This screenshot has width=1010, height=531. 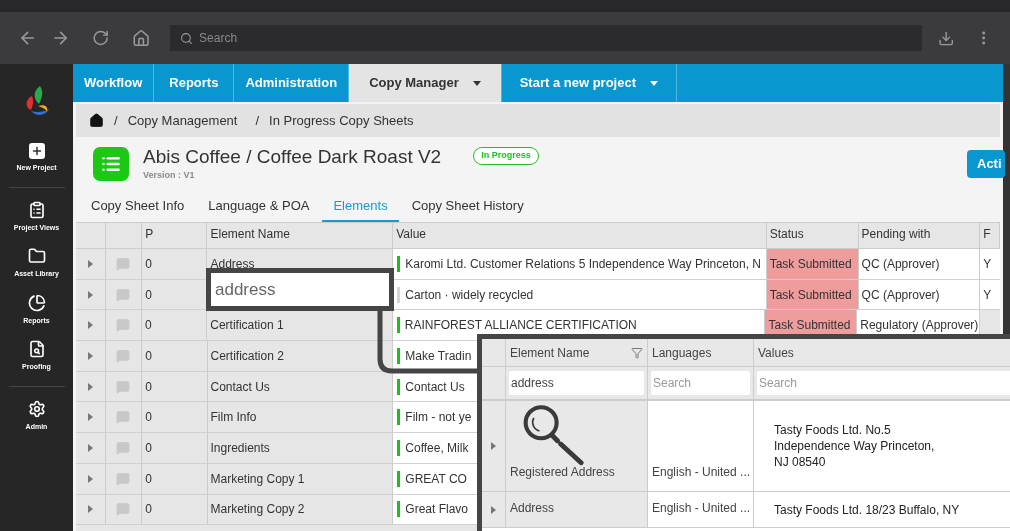 What do you see at coordinates (175, 235) in the screenshot?
I see `column-header: P` at bounding box center [175, 235].